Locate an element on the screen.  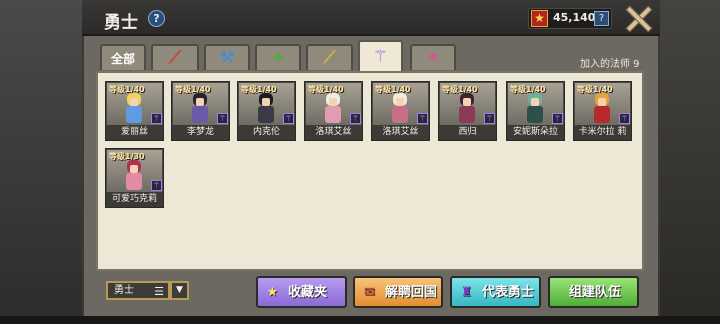
star-icon: ★ is located at coordinates (272, 292).